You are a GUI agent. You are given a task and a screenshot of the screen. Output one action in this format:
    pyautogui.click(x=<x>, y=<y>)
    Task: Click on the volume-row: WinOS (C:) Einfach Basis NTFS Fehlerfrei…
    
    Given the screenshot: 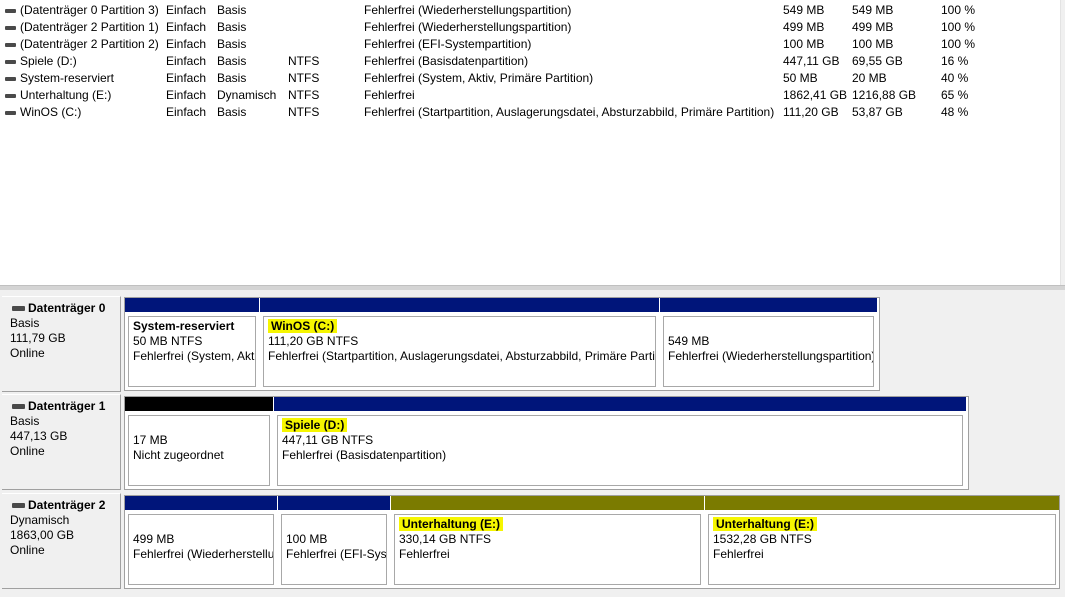 What is the action you would take?
    pyautogui.click(x=530, y=112)
    